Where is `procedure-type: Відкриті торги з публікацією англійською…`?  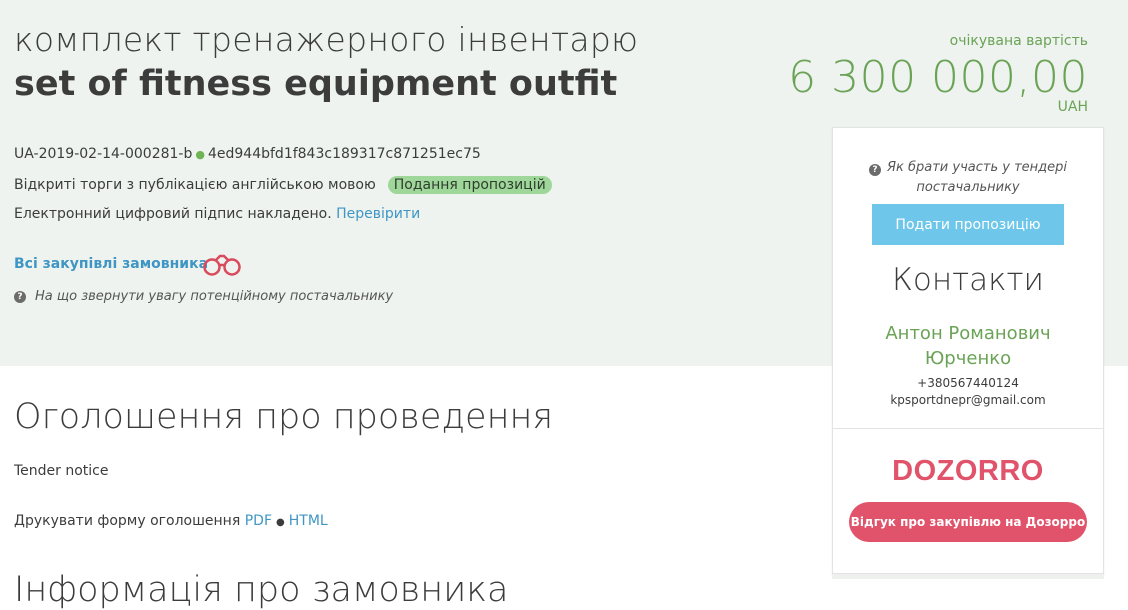 procedure-type: Відкриті торги з публікацією англійською… is located at coordinates (195, 185).